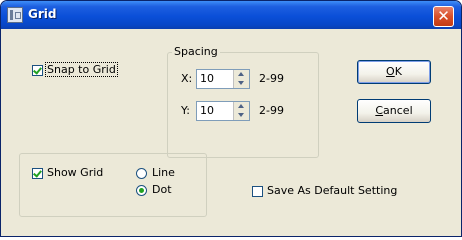 The width and height of the screenshot is (462, 240). What do you see at coordinates (207, 110) in the screenshot?
I see `spacing-y-value: 10` at bounding box center [207, 110].